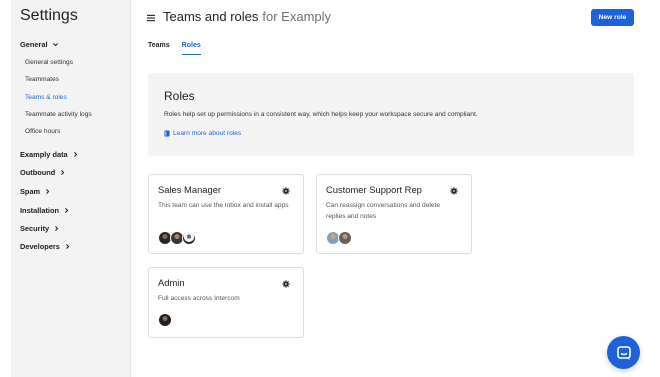 Image resolution: width=660 pixels, height=377 pixels. What do you see at coordinates (171, 282) in the screenshot?
I see `role-title: Admin` at bounding box center [171, 282].